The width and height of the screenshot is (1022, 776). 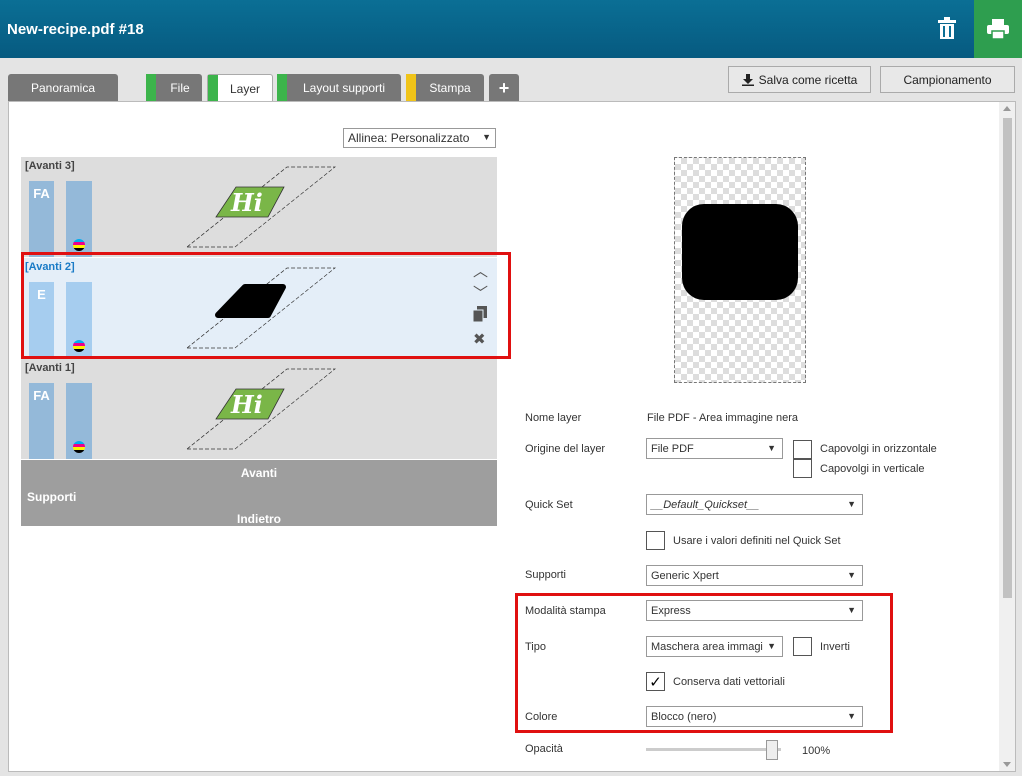 I want to click on tab-layout-supporti: Layout supporti, so click(x=339, y=88).